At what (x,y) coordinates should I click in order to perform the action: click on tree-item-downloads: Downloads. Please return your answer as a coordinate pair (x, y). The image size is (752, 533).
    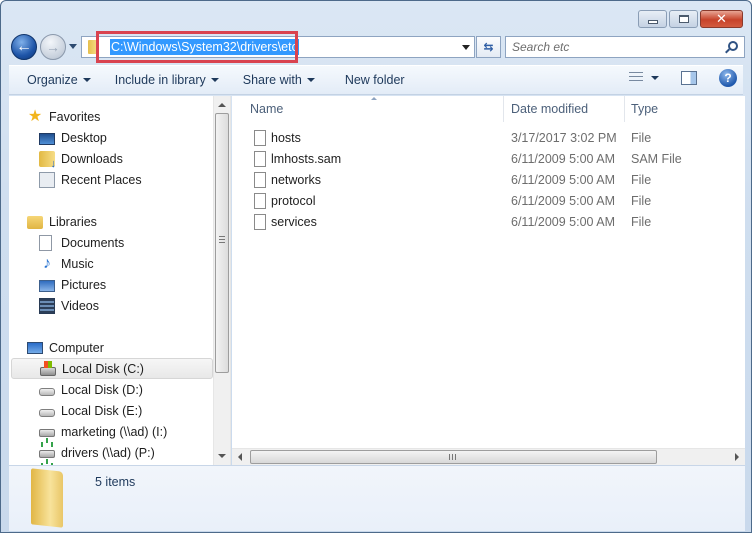
    Looking at the image, I should click on (81, 159).